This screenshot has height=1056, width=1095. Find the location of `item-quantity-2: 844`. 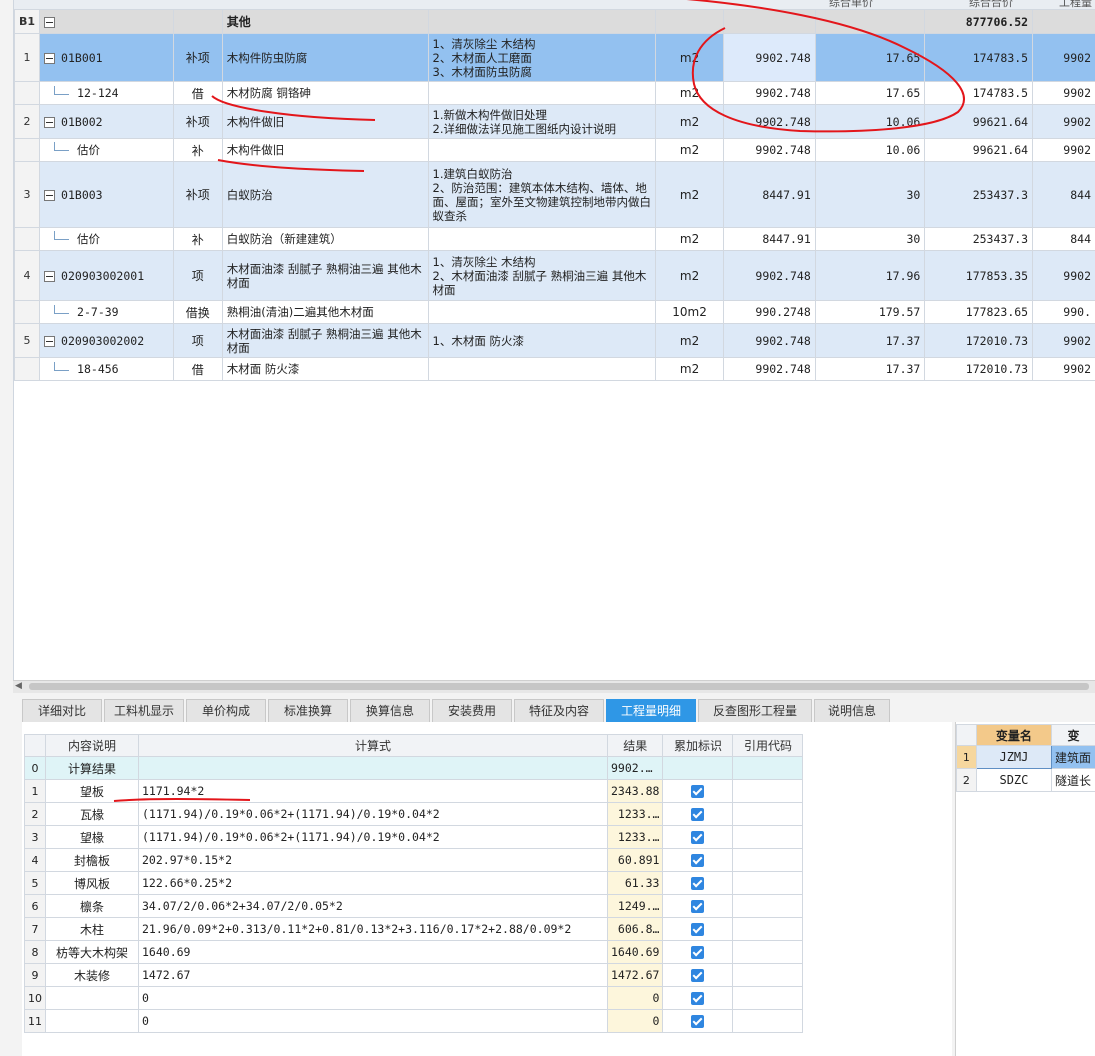

item-quantity-2: 844 is located at coordinates (1063, 194).